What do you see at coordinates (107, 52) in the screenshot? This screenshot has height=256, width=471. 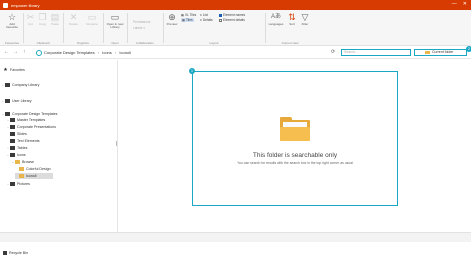 I see `breadcrumb-item: Icons` at bounding box center [107, 52].